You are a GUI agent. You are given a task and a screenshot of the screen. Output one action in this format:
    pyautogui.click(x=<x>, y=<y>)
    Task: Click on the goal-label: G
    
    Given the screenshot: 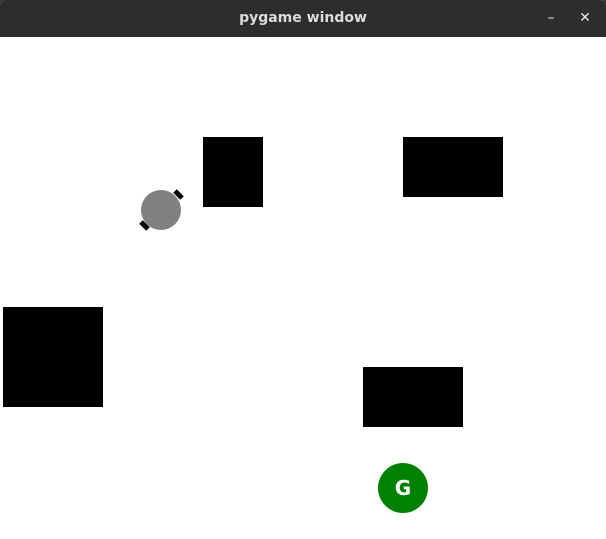 What is the action you would take?
    pyautogui.click(x=403, y=488)
    